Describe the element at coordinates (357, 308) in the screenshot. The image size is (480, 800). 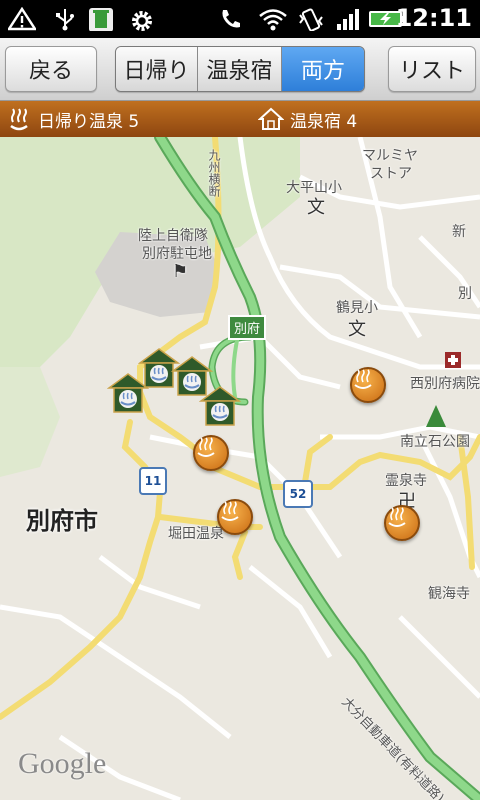
I see `map-label-tsurumi: 鶴見小` at that location.